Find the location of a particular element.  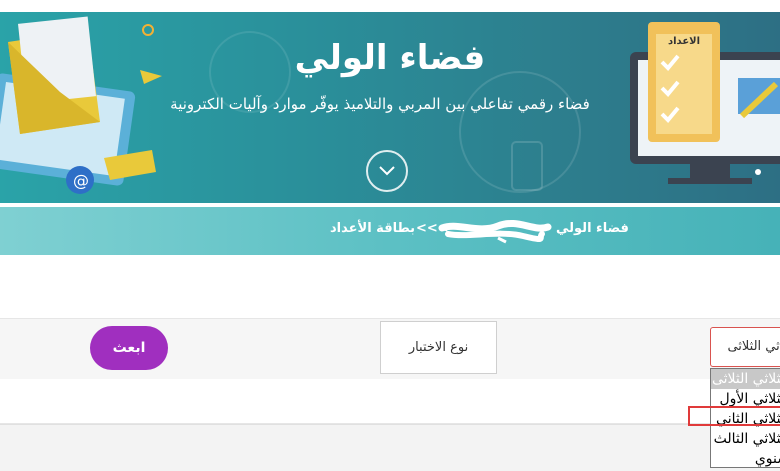

redaction-scribble is located at coordinates (495, 231).